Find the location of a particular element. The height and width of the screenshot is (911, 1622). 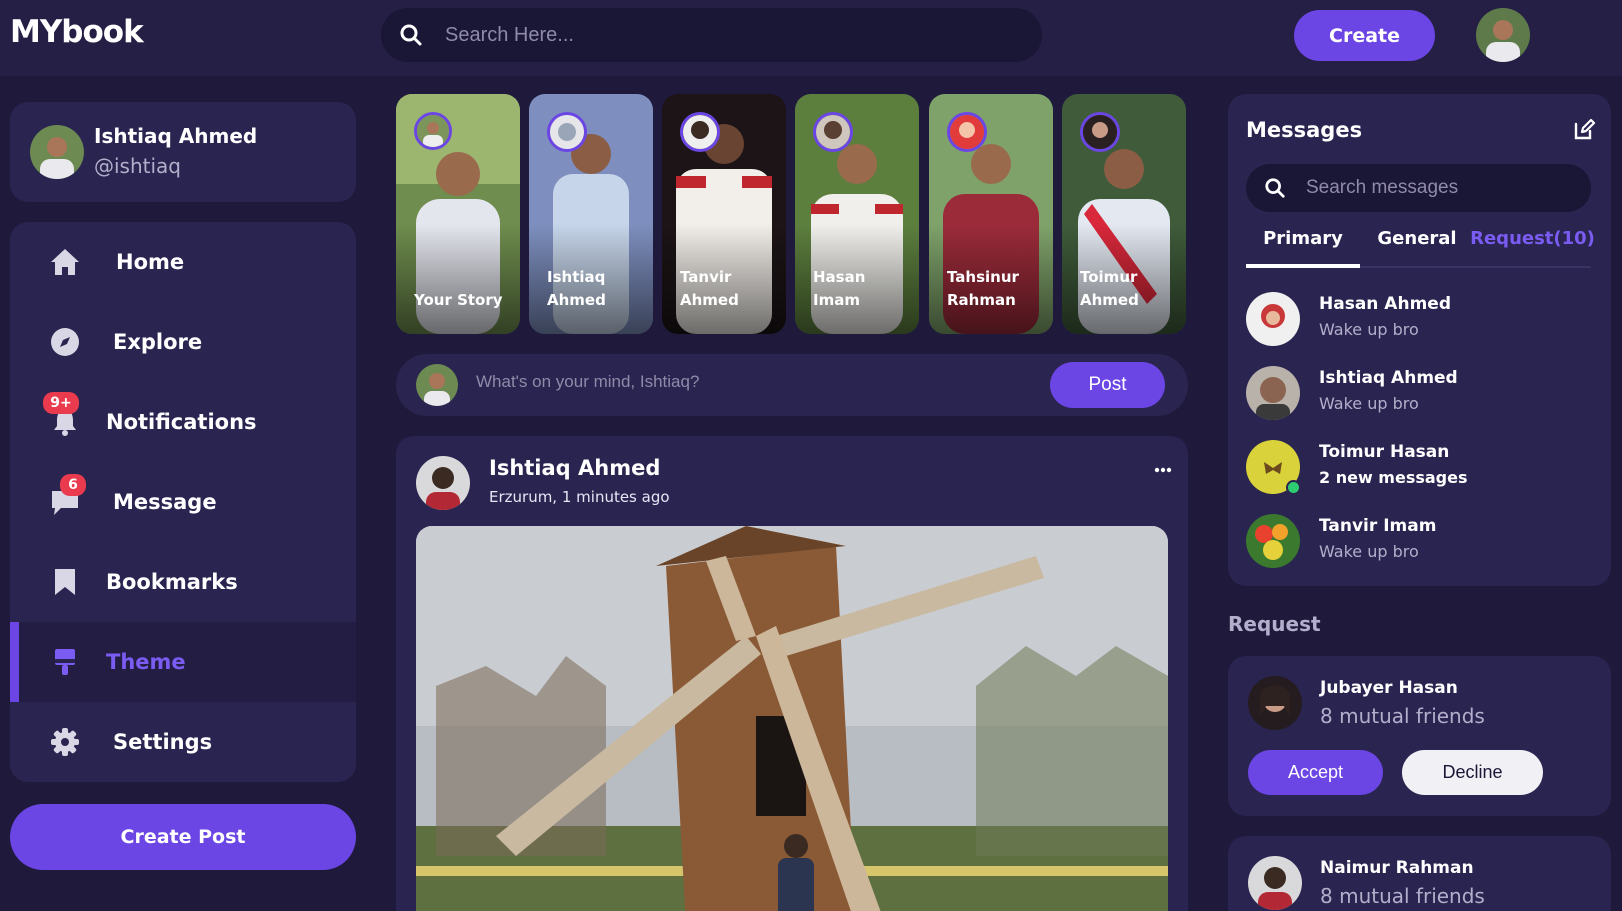

sidebar-item-explore: Explore is located at coordinates (183, 342).